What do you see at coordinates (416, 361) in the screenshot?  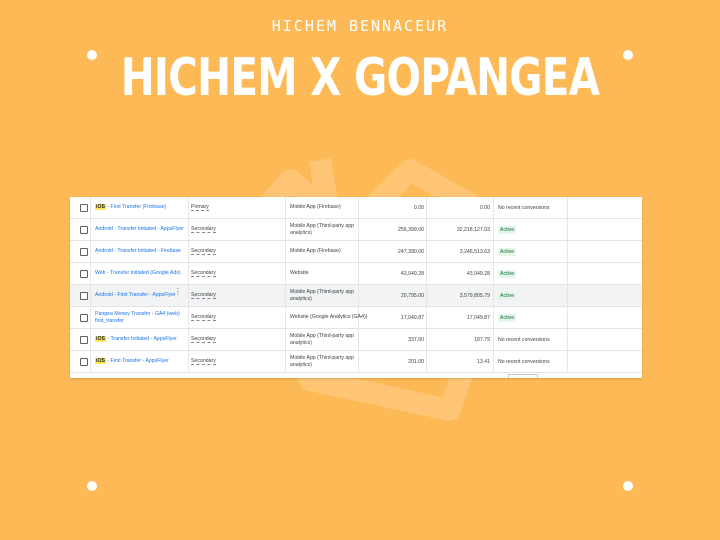 I see `all-conversions-value: 201.00` at bounding box center [416, 361].